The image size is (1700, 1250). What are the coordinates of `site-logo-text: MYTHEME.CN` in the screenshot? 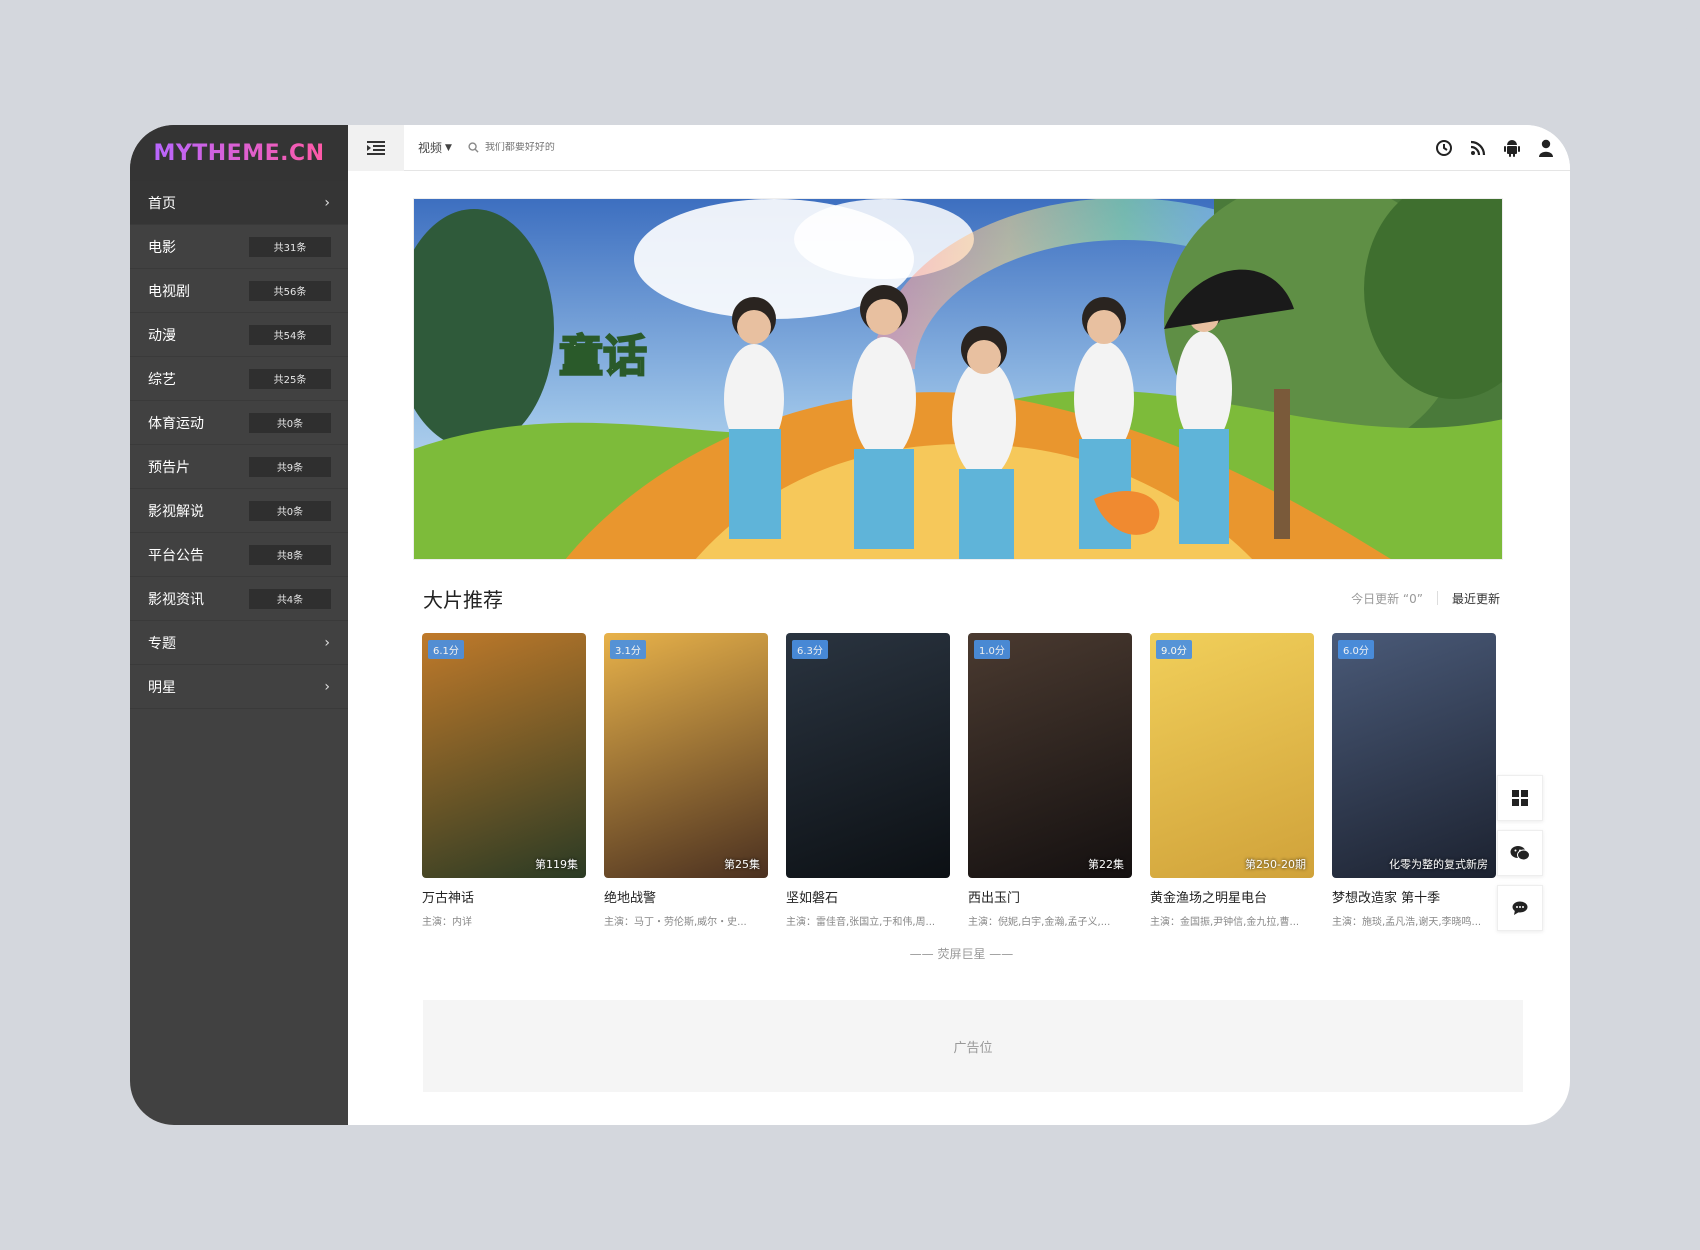 It's located at (239, 153).